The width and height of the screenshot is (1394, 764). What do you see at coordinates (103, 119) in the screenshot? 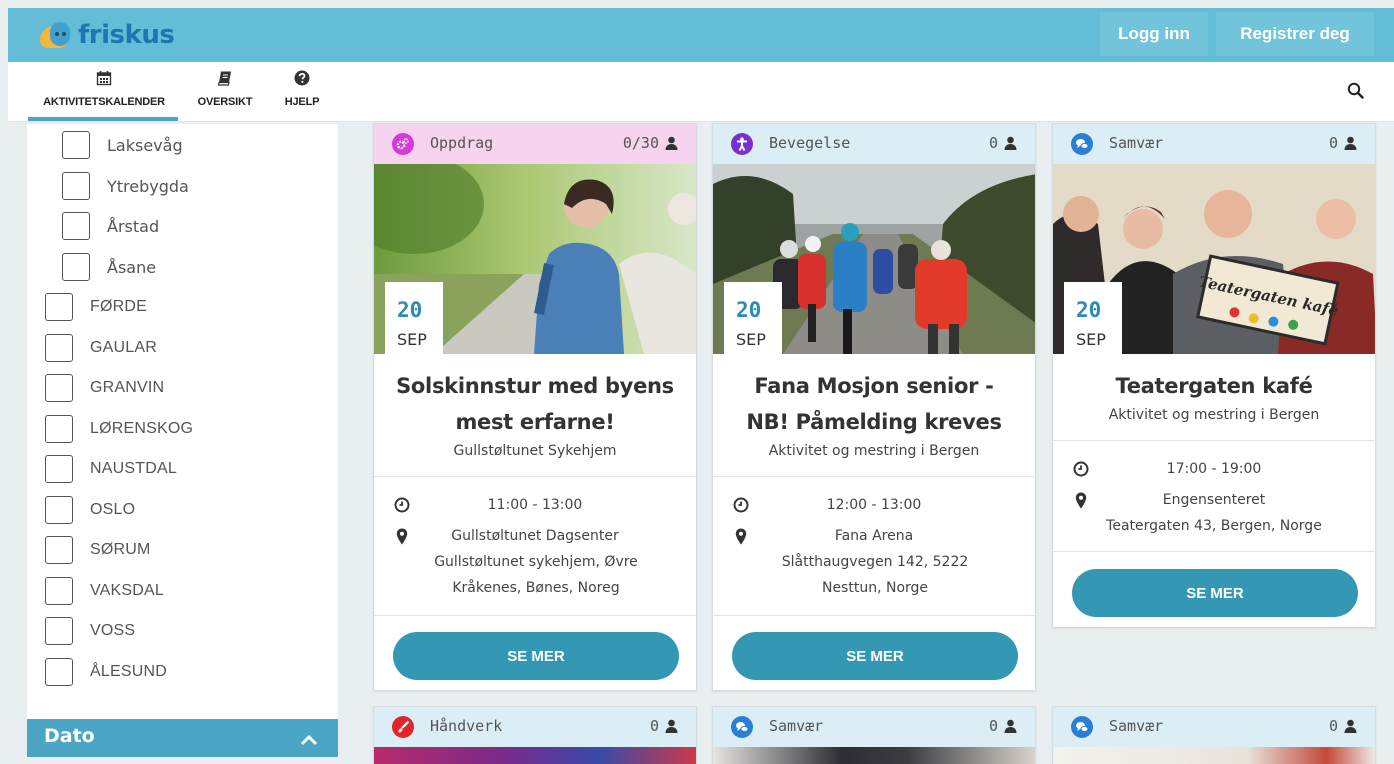
I see `active-tab-indicator` at bounding box center [103, 119].